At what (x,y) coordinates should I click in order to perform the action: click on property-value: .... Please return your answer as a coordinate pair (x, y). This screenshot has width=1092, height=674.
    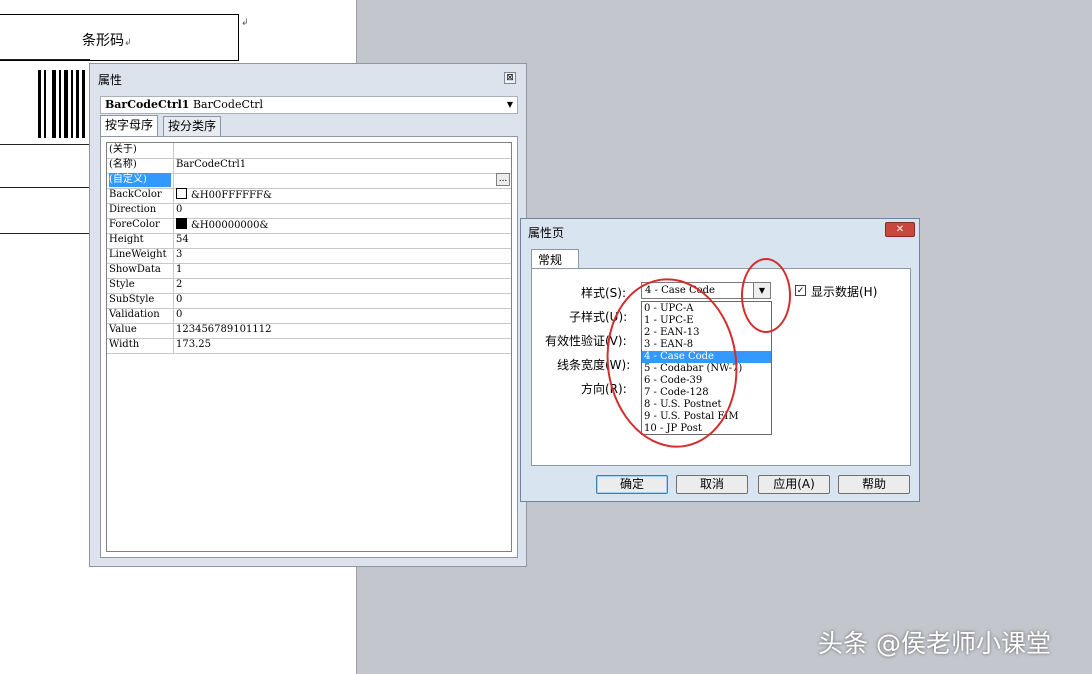
    Looking at the image, I should click on (342, 180).